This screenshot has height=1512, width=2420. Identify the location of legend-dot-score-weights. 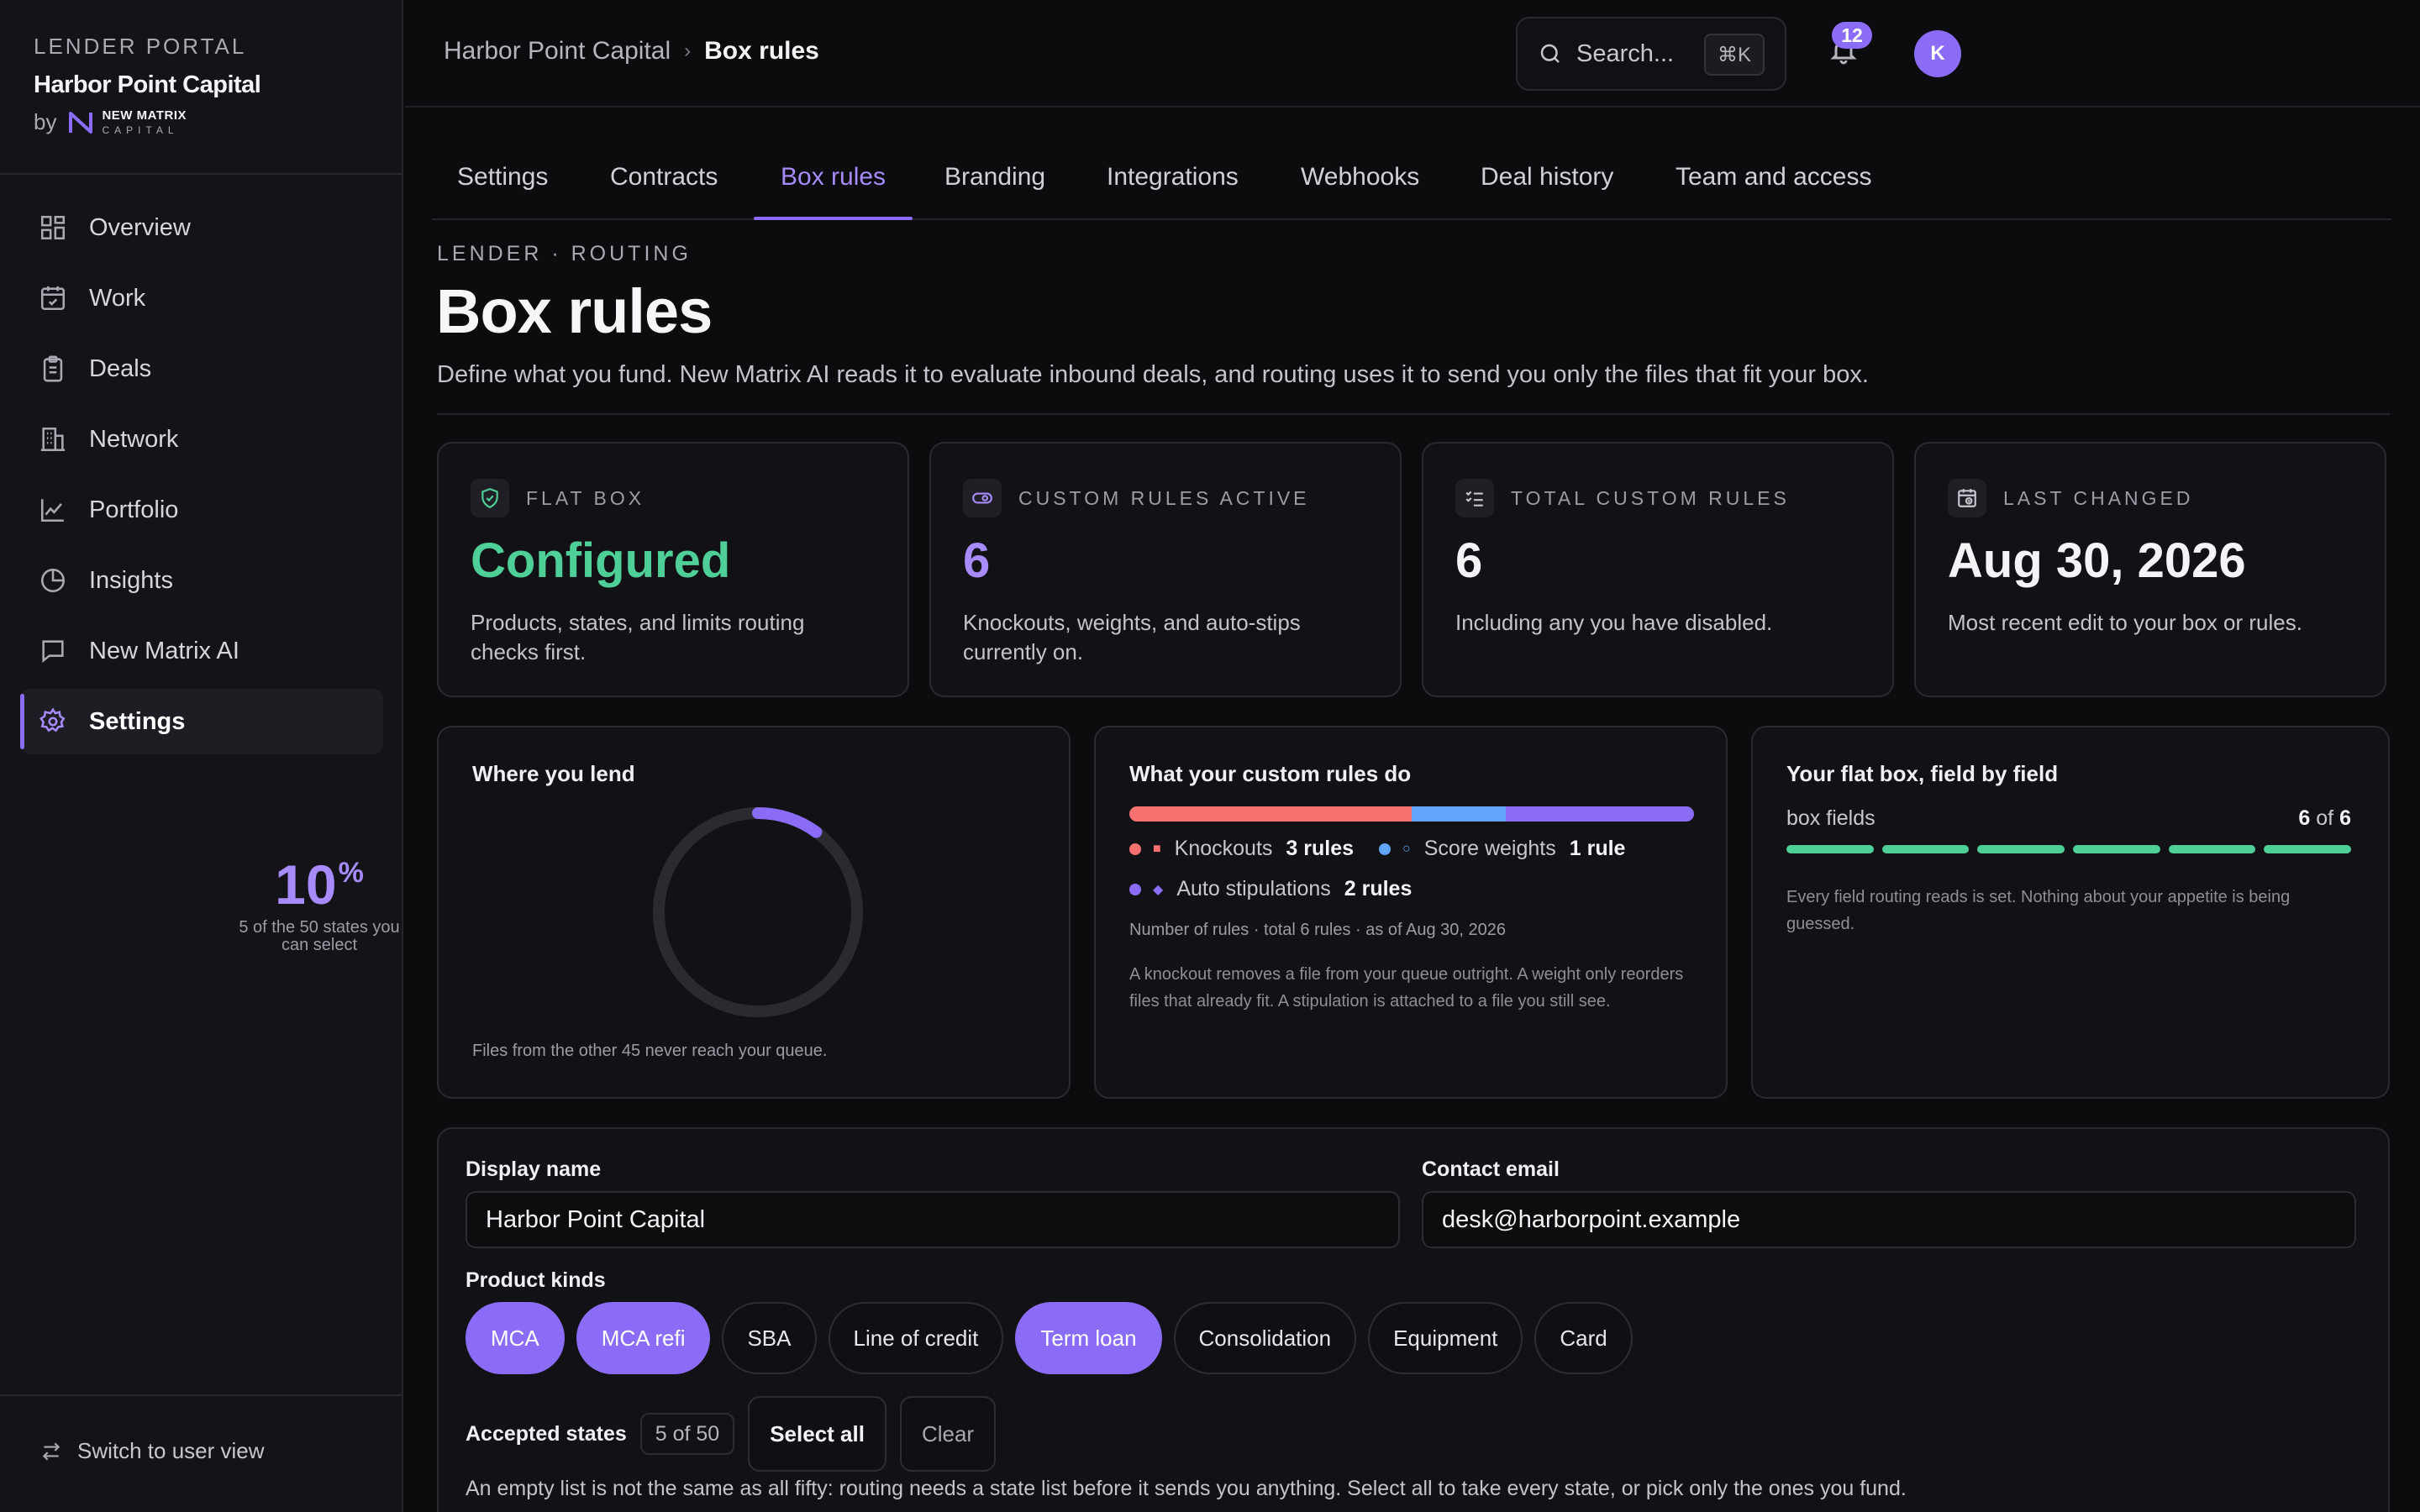
(1385, 849).